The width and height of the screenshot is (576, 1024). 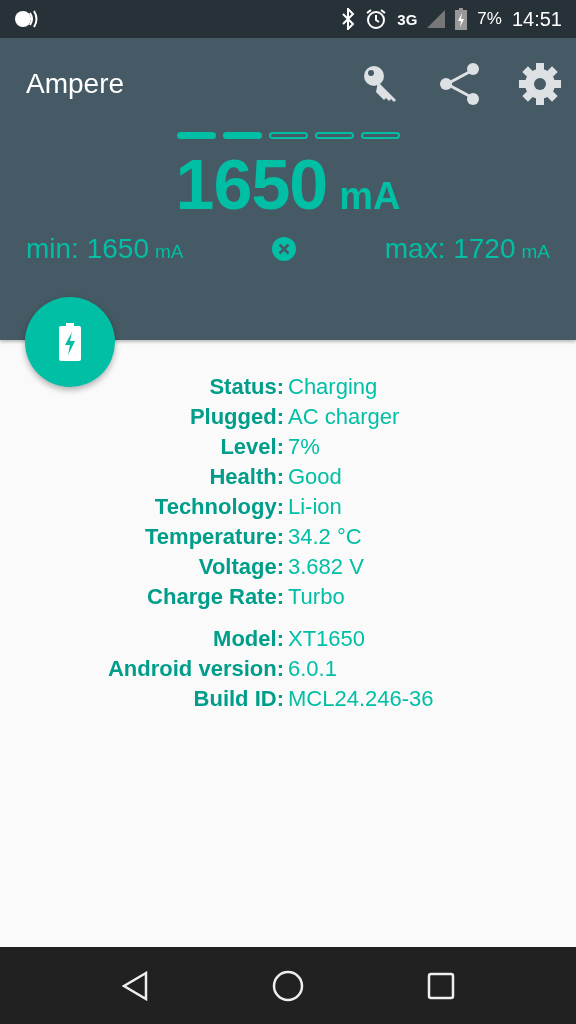 I want to click on reset-icon, so click(x=284, y=249).